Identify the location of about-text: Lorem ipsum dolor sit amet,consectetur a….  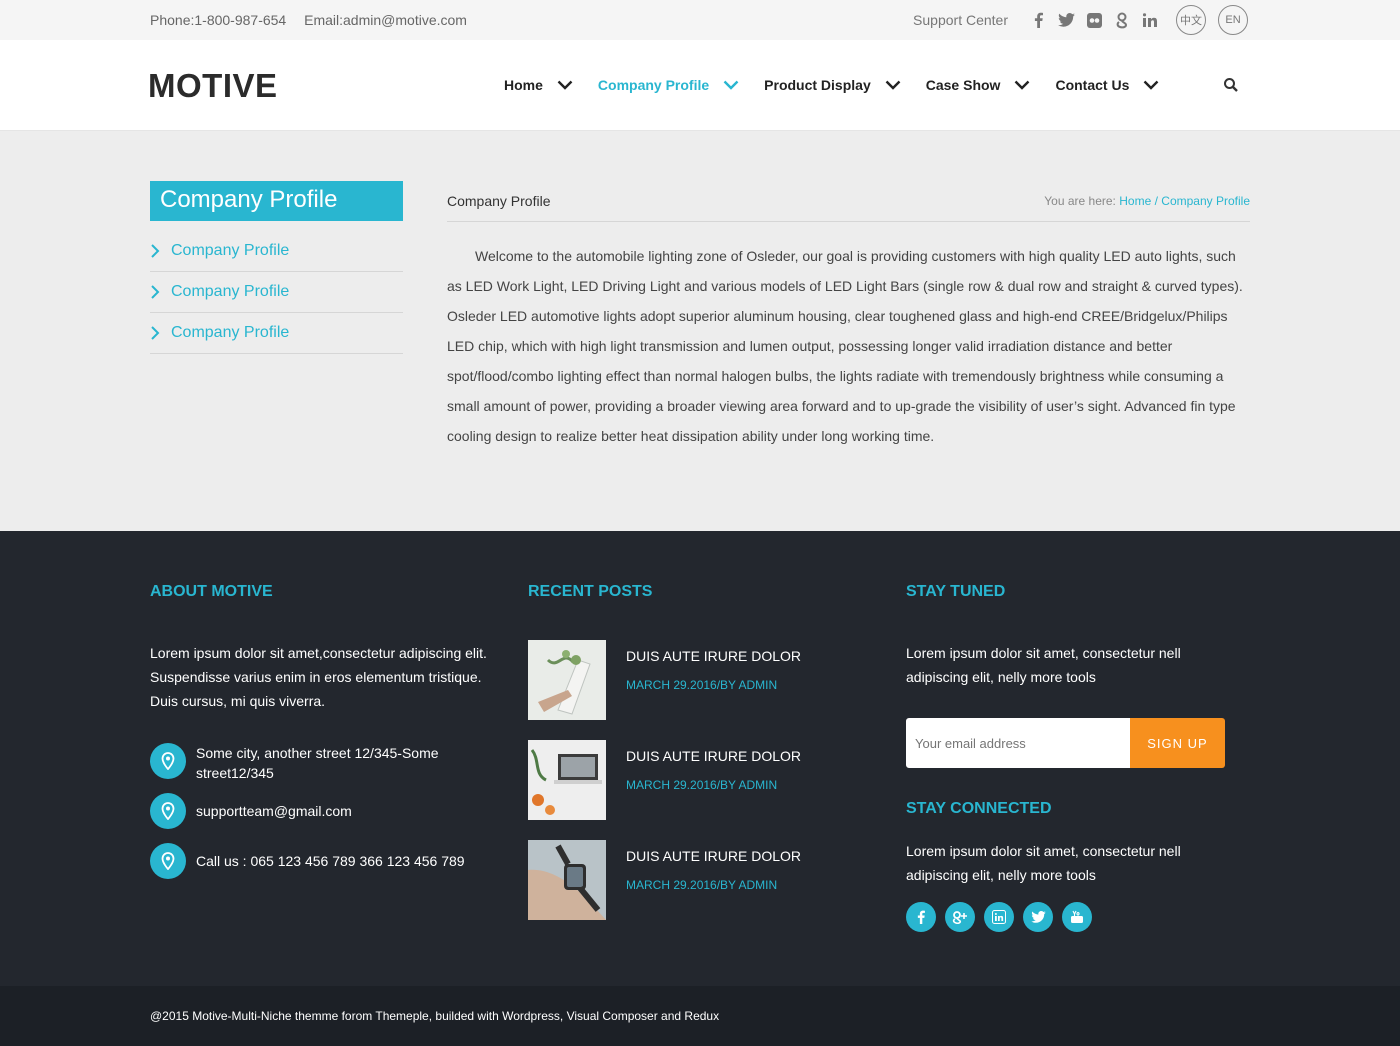
(318, 677).